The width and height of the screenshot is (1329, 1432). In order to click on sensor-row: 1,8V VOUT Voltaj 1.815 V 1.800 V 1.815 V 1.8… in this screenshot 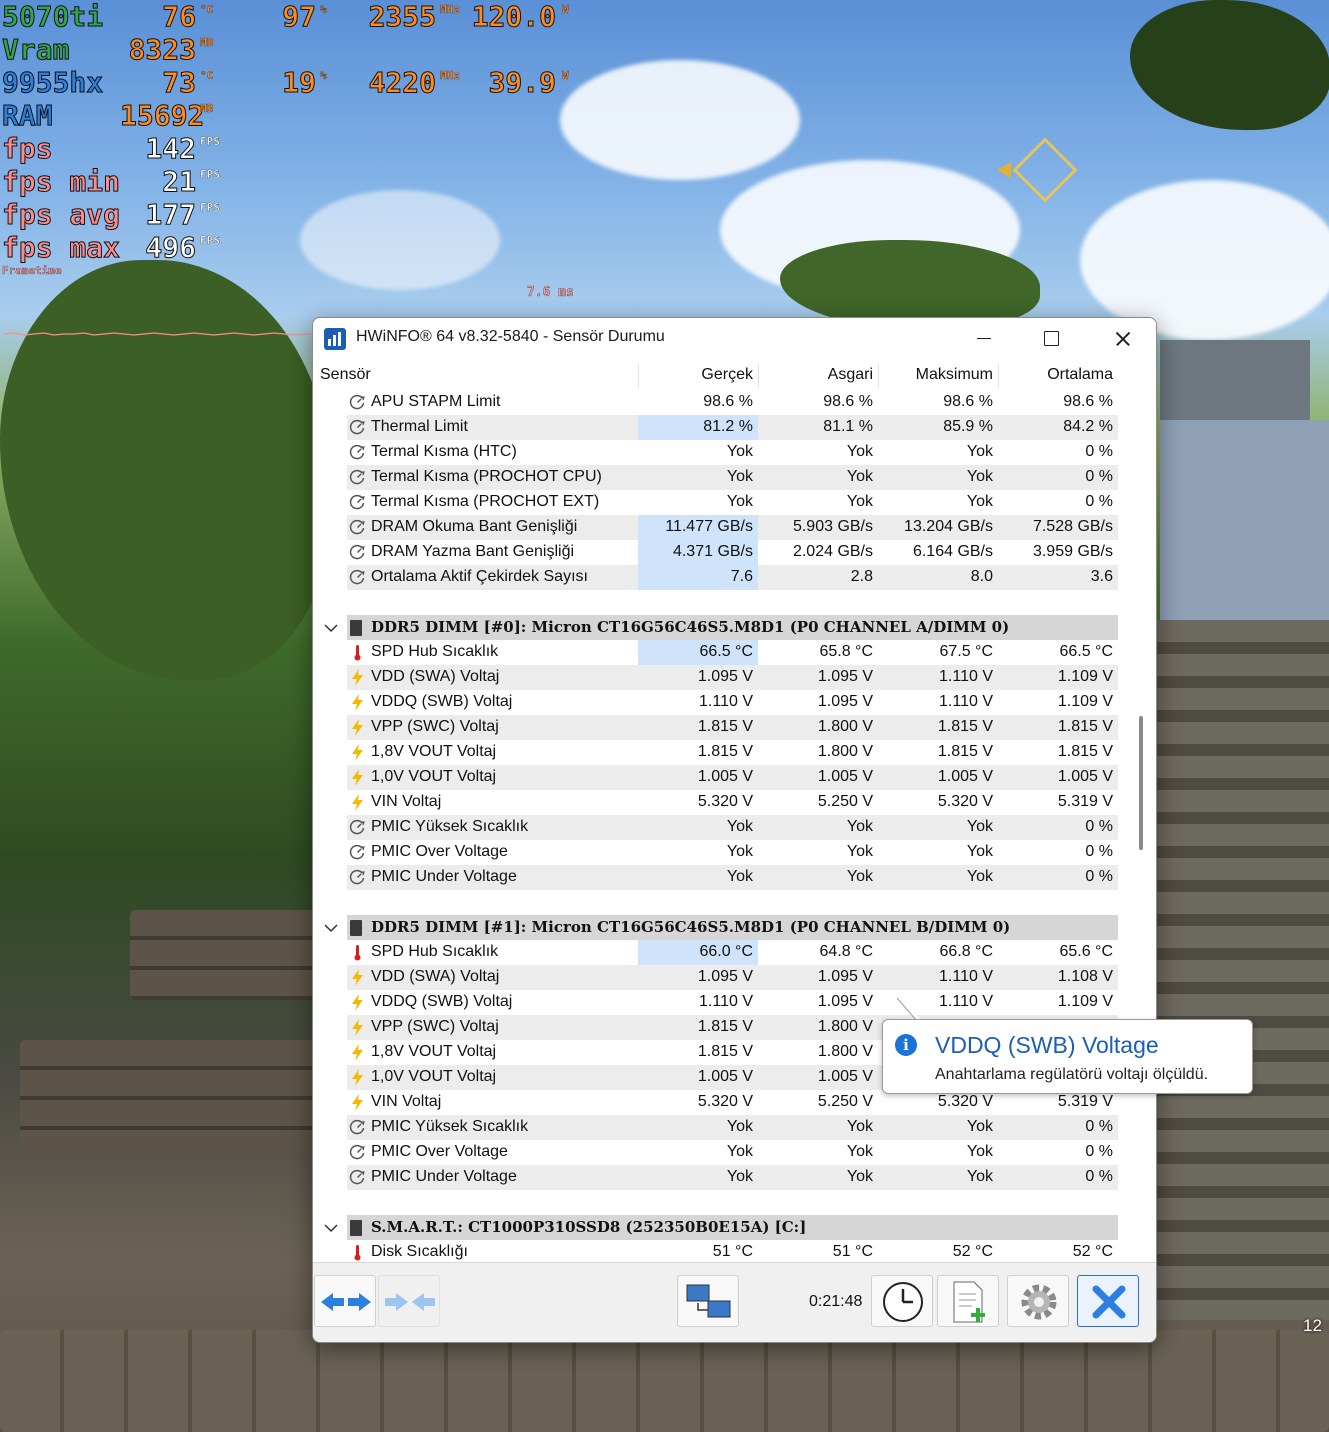, I will do `click(718, 752)`.